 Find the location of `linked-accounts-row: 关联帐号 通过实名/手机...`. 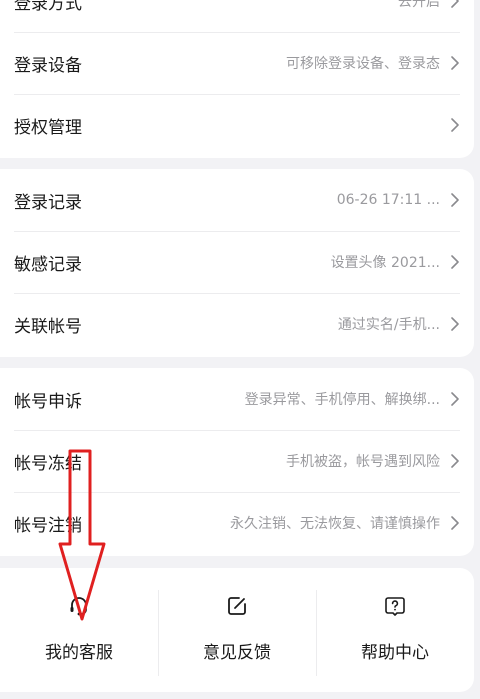

linked-accounts-row: 关联帐号 通过实名/手机... is located at coordinates (237, 324).